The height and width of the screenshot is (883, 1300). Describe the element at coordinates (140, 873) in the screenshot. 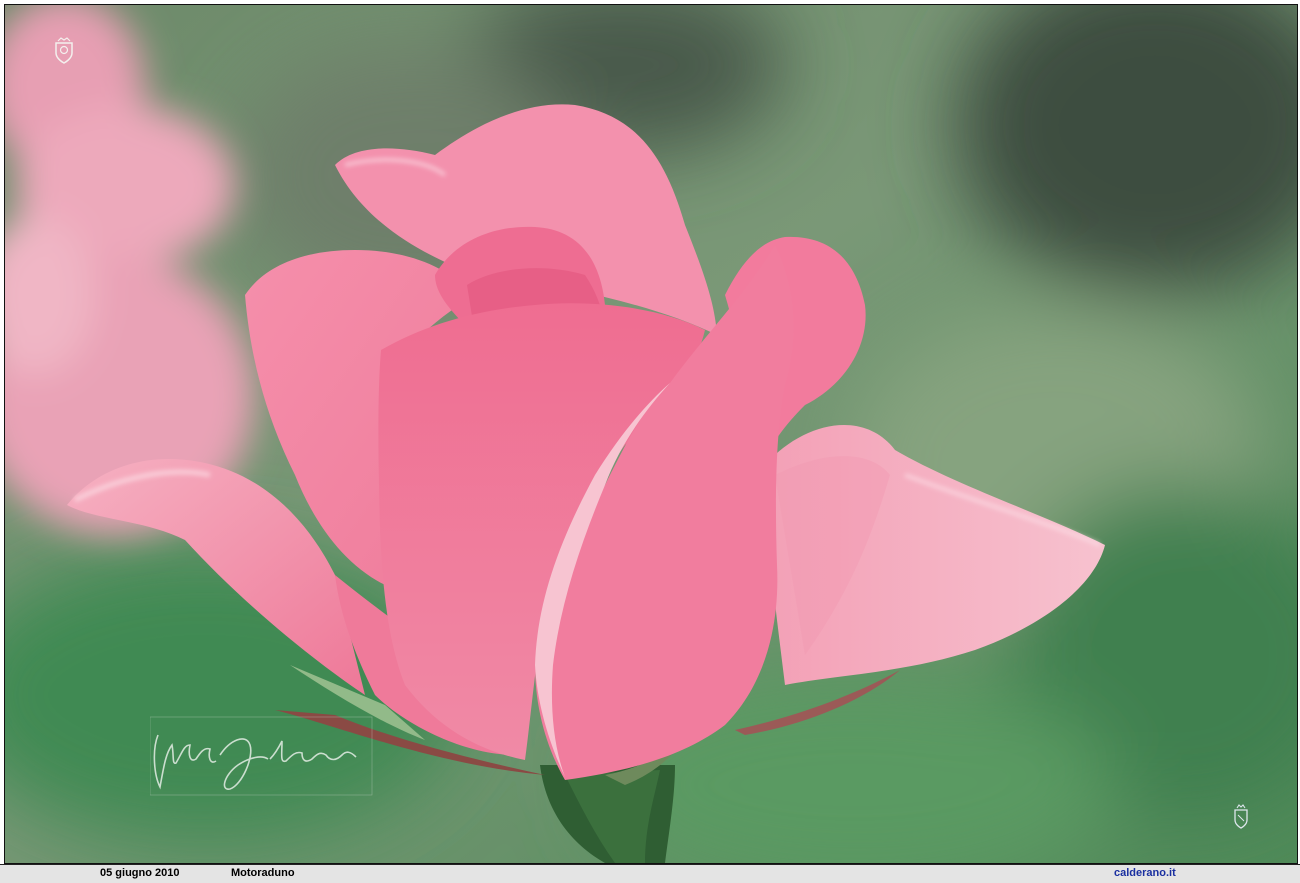

I see `caption-date: 05 giugno 2010` at that location.